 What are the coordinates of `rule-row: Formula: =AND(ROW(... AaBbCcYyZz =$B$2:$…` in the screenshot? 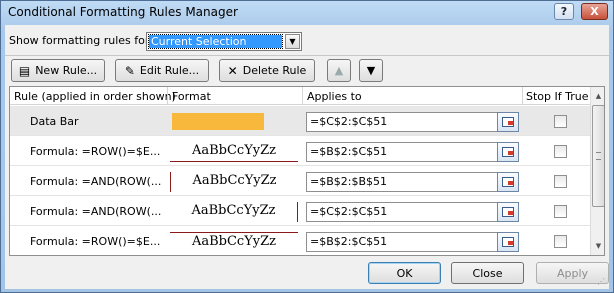 It's located at (300, 181).